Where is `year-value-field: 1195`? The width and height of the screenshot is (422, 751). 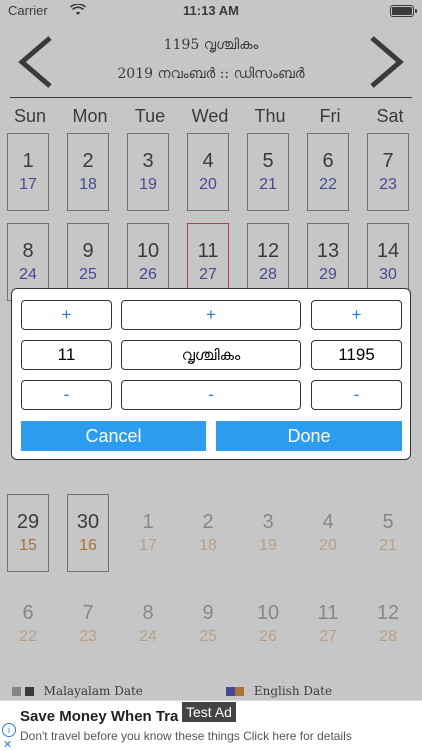
year-value-field: 1195 is located at coordinates (356, 355).